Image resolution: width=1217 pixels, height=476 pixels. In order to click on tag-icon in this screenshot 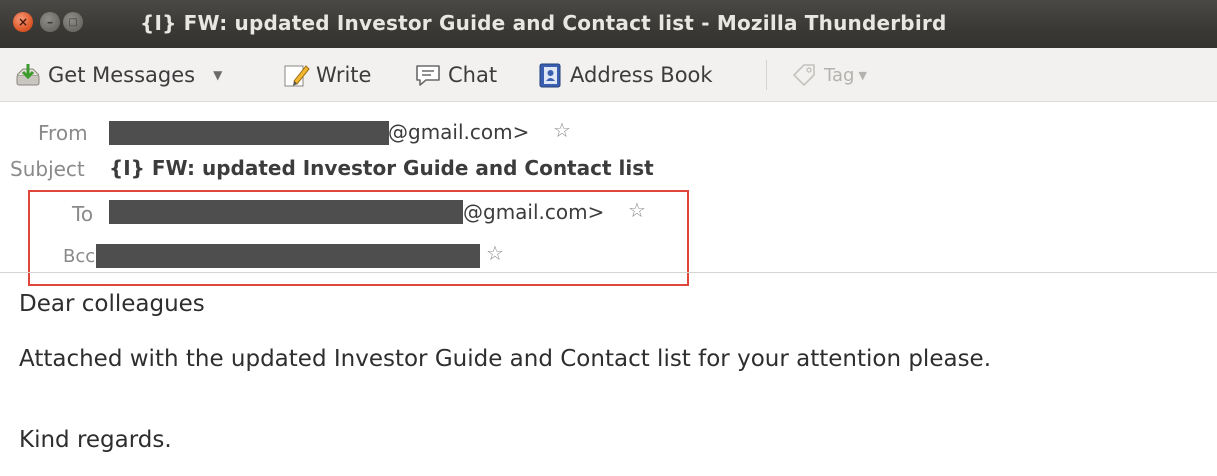, I will do `click(804, 75)`.